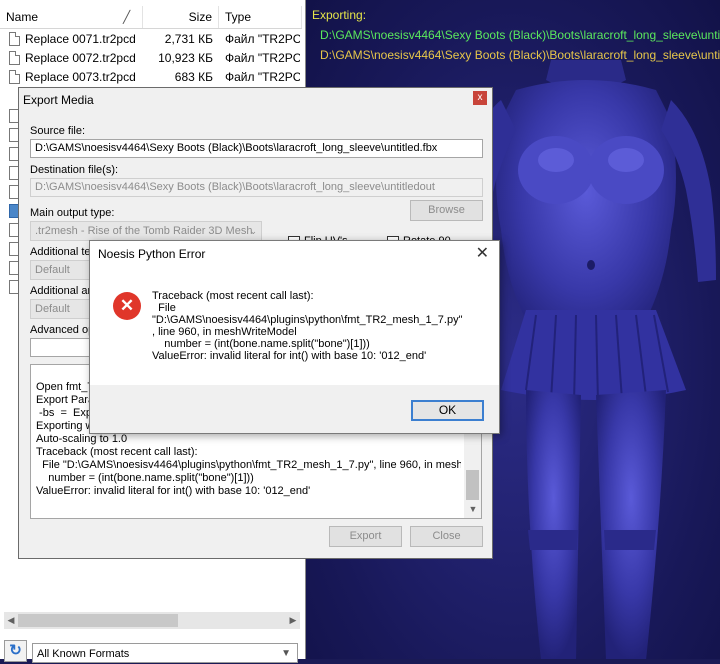 This screenshot has width=720, height=664. Describe the element at coordinates (193, 77) in the screenshot. I see `file-size: 683 КБ` at that location.